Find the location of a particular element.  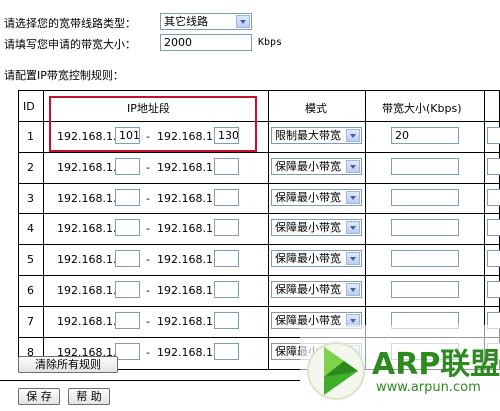

row-id: 2 is located at coordinates (30, 167).